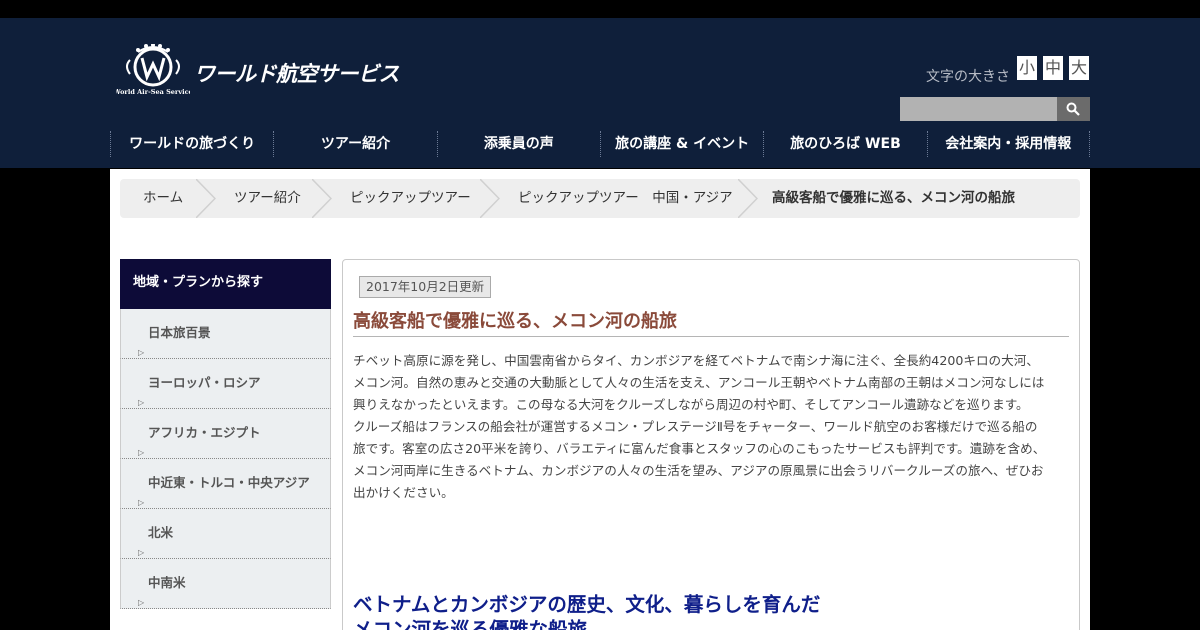  What do you see at coordinates (1027, 68) in the screenshot?
I see `font-size-small-button: 小` at bounding box center [1027, 68].